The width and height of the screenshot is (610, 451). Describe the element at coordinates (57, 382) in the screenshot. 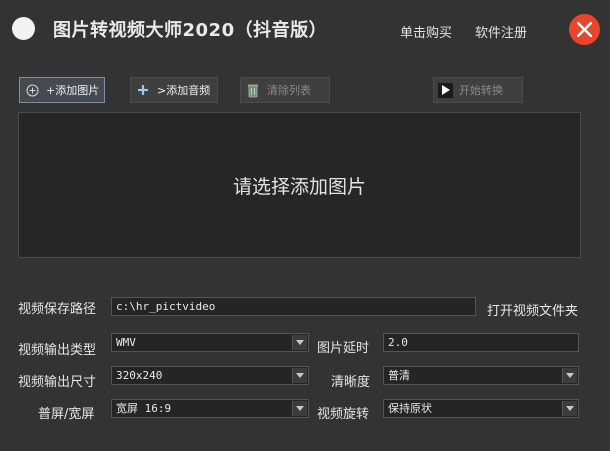

I see `output-size-label: 视频输出尺寸` at that location.